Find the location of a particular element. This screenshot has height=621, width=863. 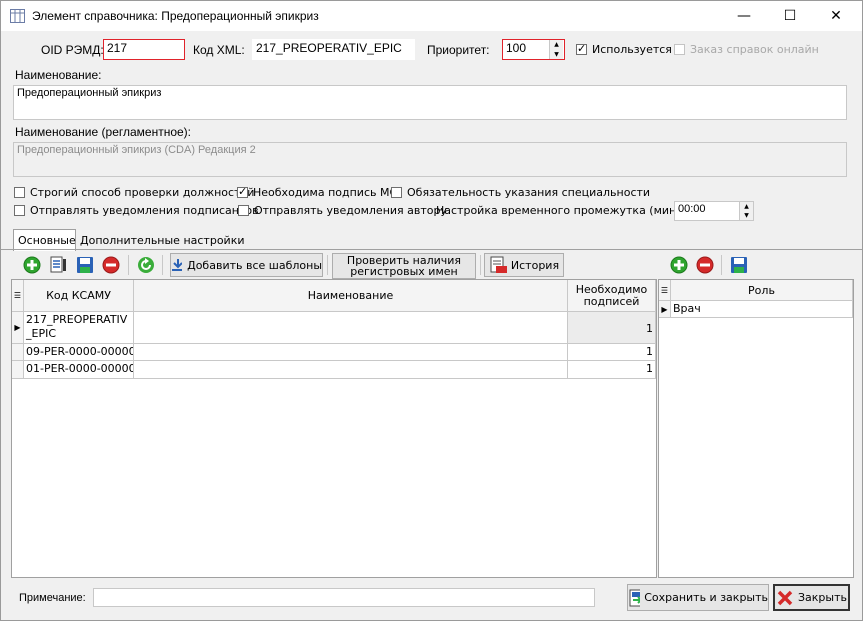

column-header-name: Наименование is located at coordinates (351, 296).